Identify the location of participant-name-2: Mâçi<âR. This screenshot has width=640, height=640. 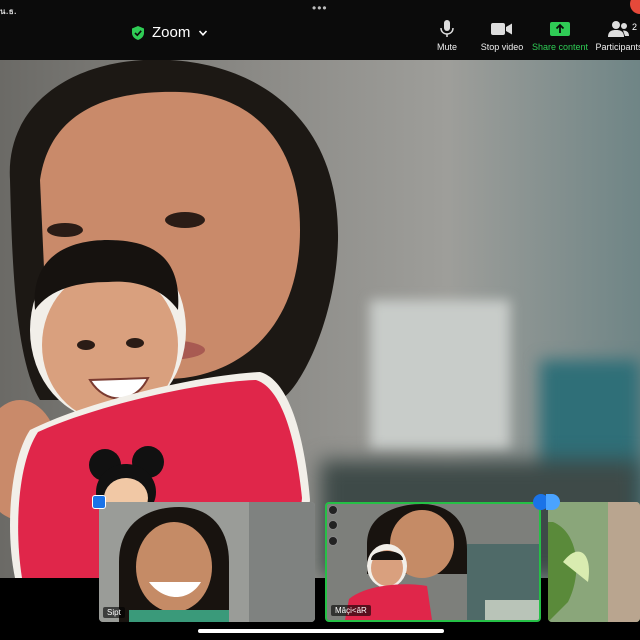
(351, 610).